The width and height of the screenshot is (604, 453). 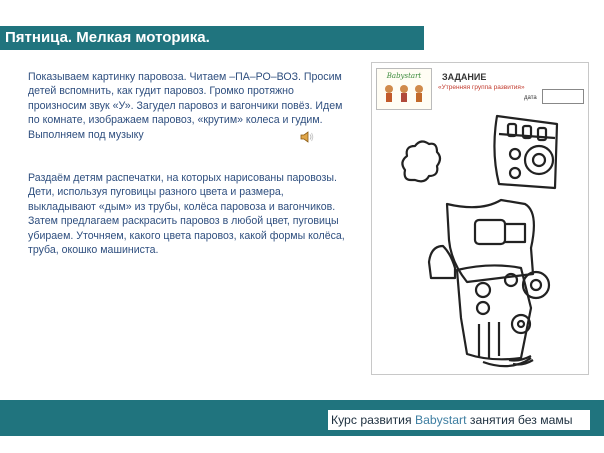 What do you see at coordinates (421, 161) in the screenshot?
I see `smoke-cloud-icon` at bounding box center [421, 161].